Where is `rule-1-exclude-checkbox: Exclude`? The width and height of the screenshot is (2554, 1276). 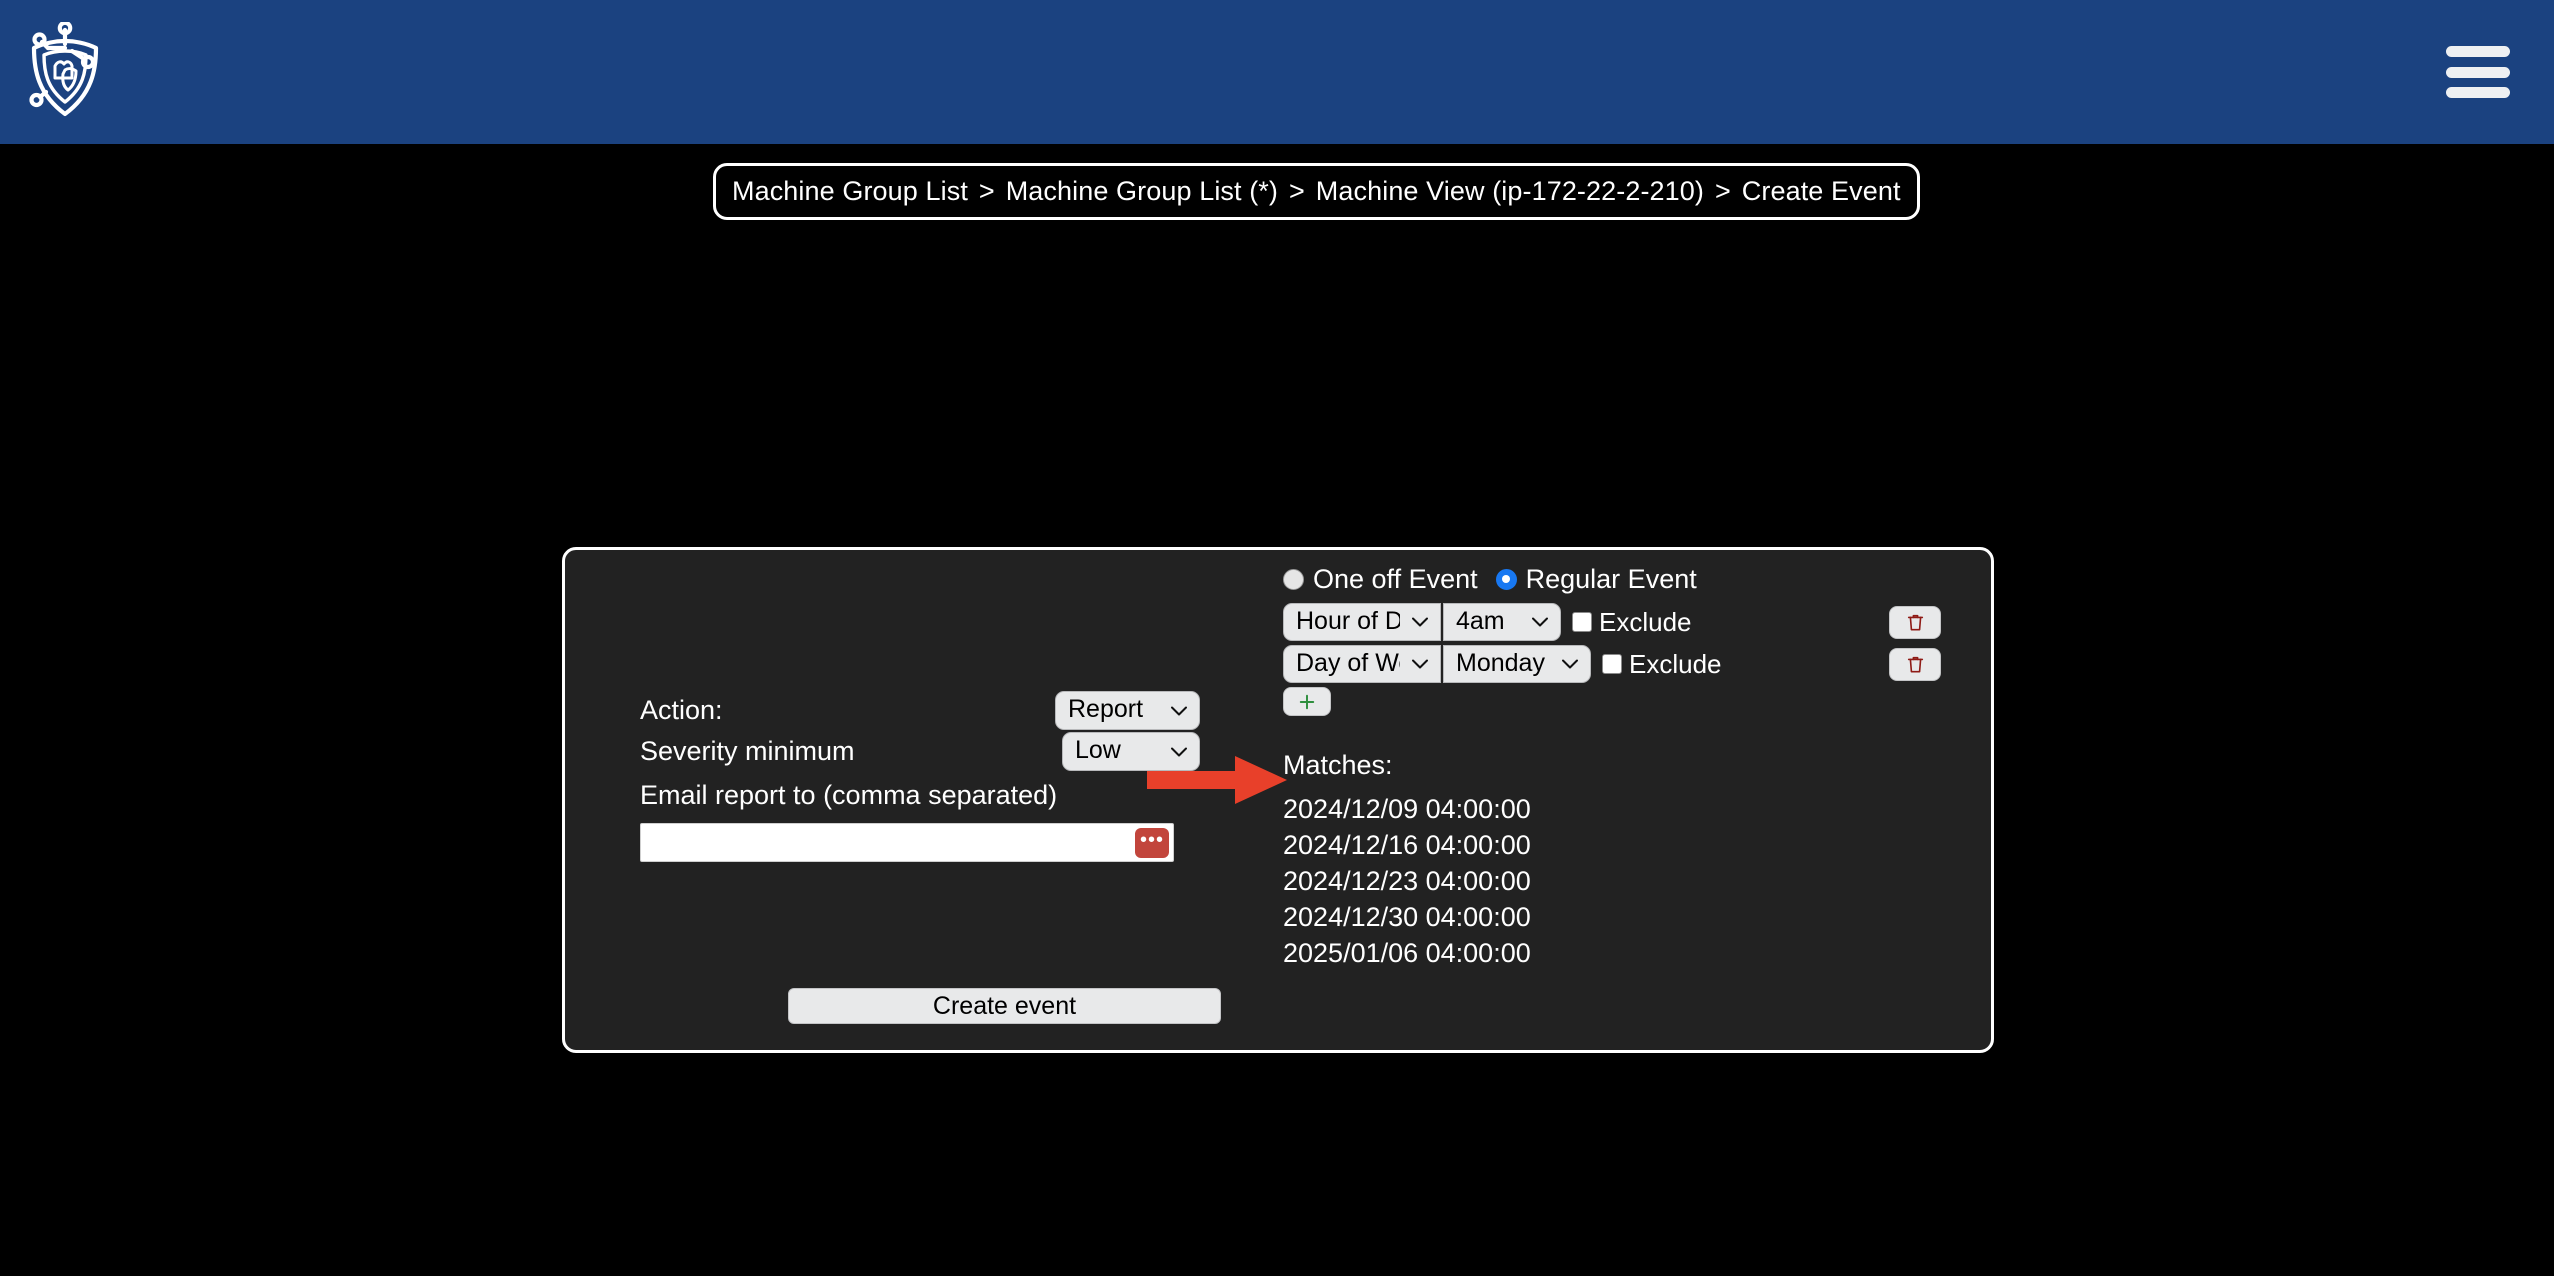 rule-1-exclude-checkbox: Exclude is located at coordinates (1632, 622).